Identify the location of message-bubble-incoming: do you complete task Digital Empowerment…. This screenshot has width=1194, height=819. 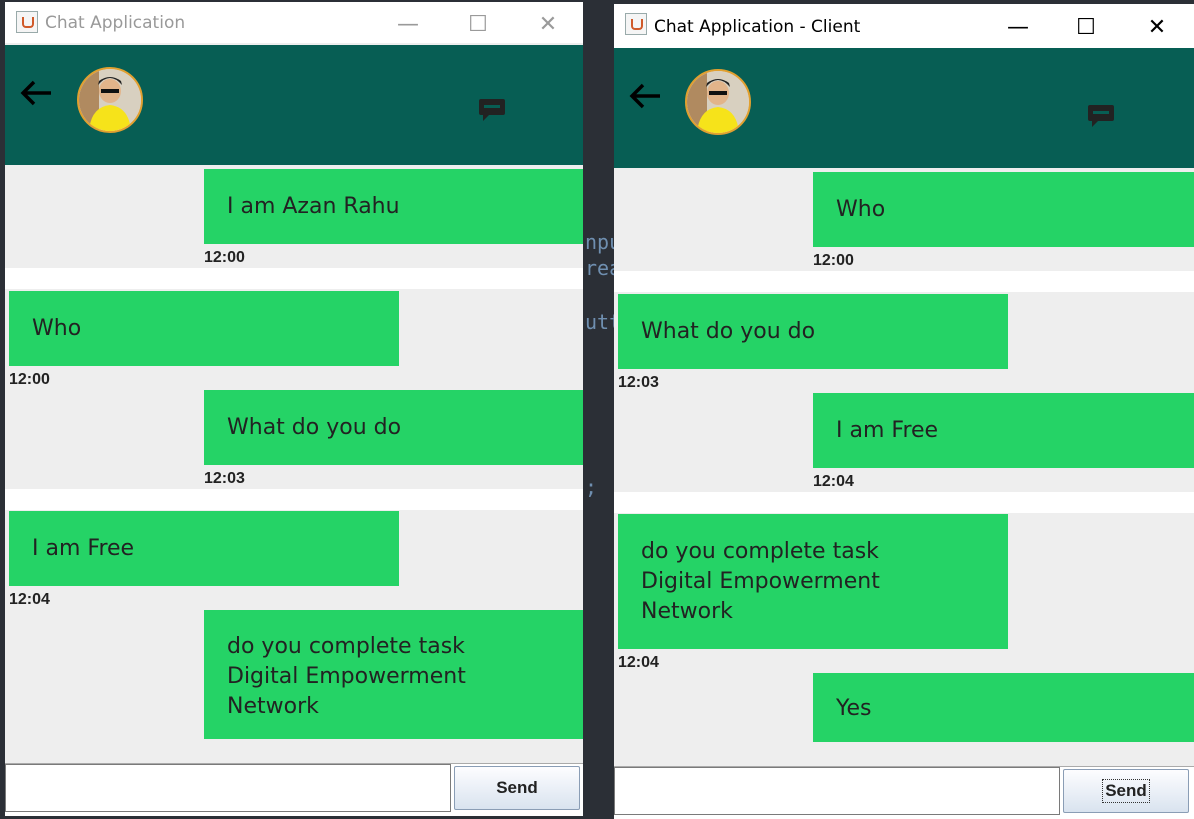
(813, 581).